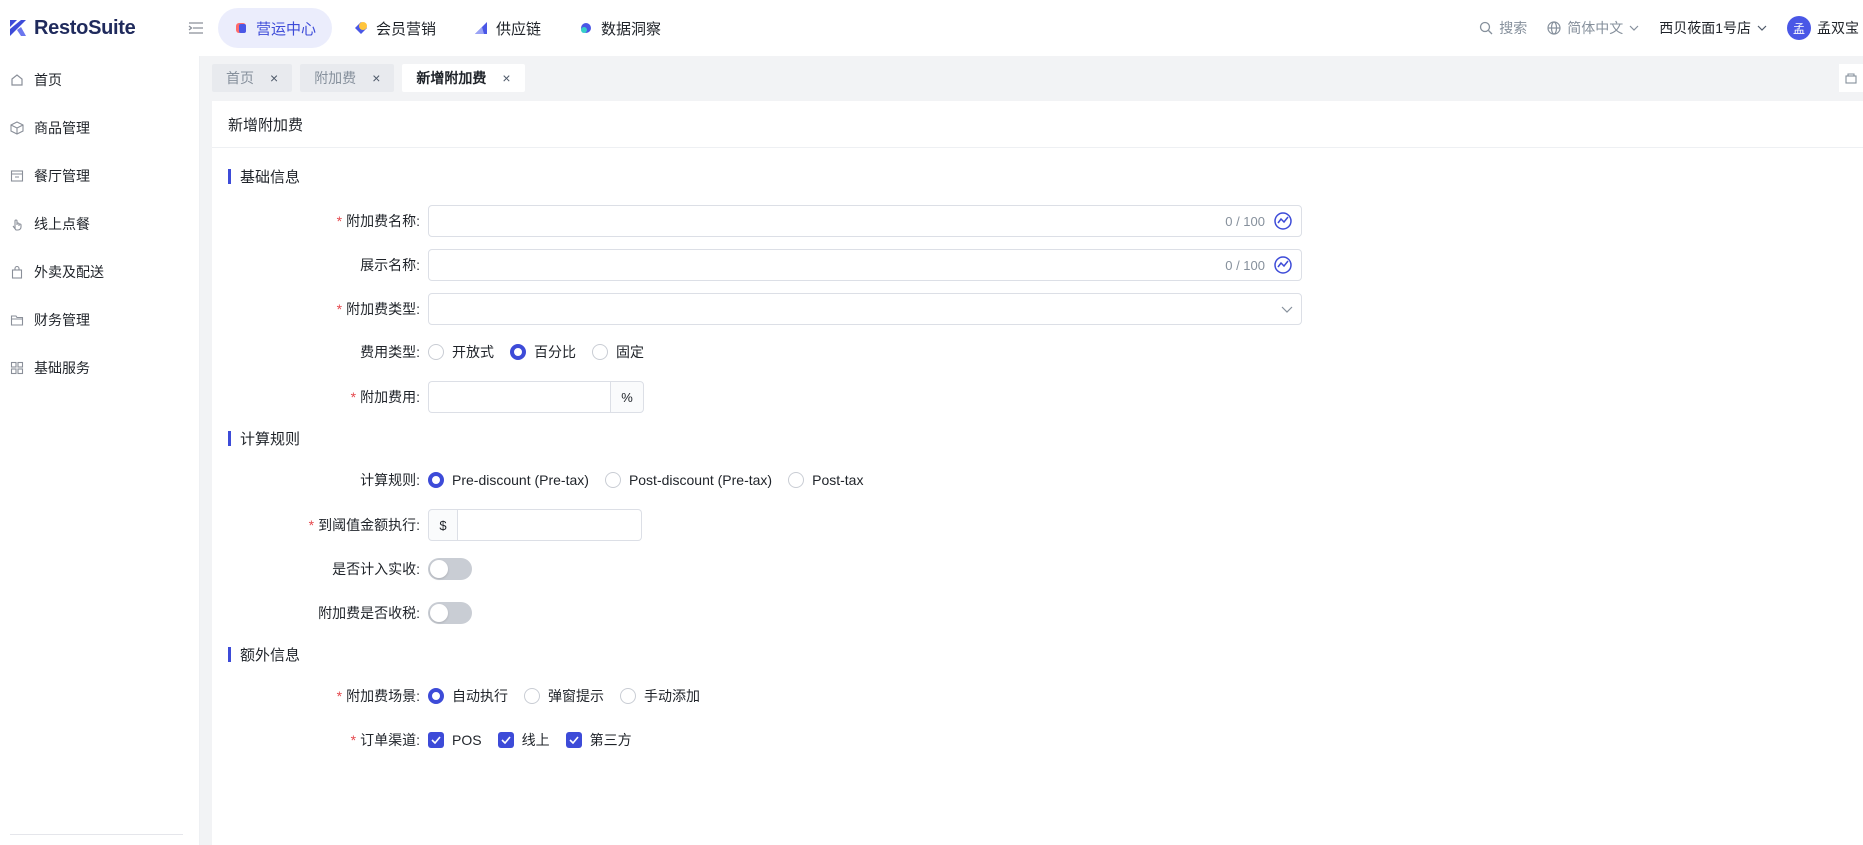 The height and width of the screenshot is (845, 1863). Describe the element at coordinates (286, 29) in the screenshot. I see `topnav-label: 营运中心` at that location.